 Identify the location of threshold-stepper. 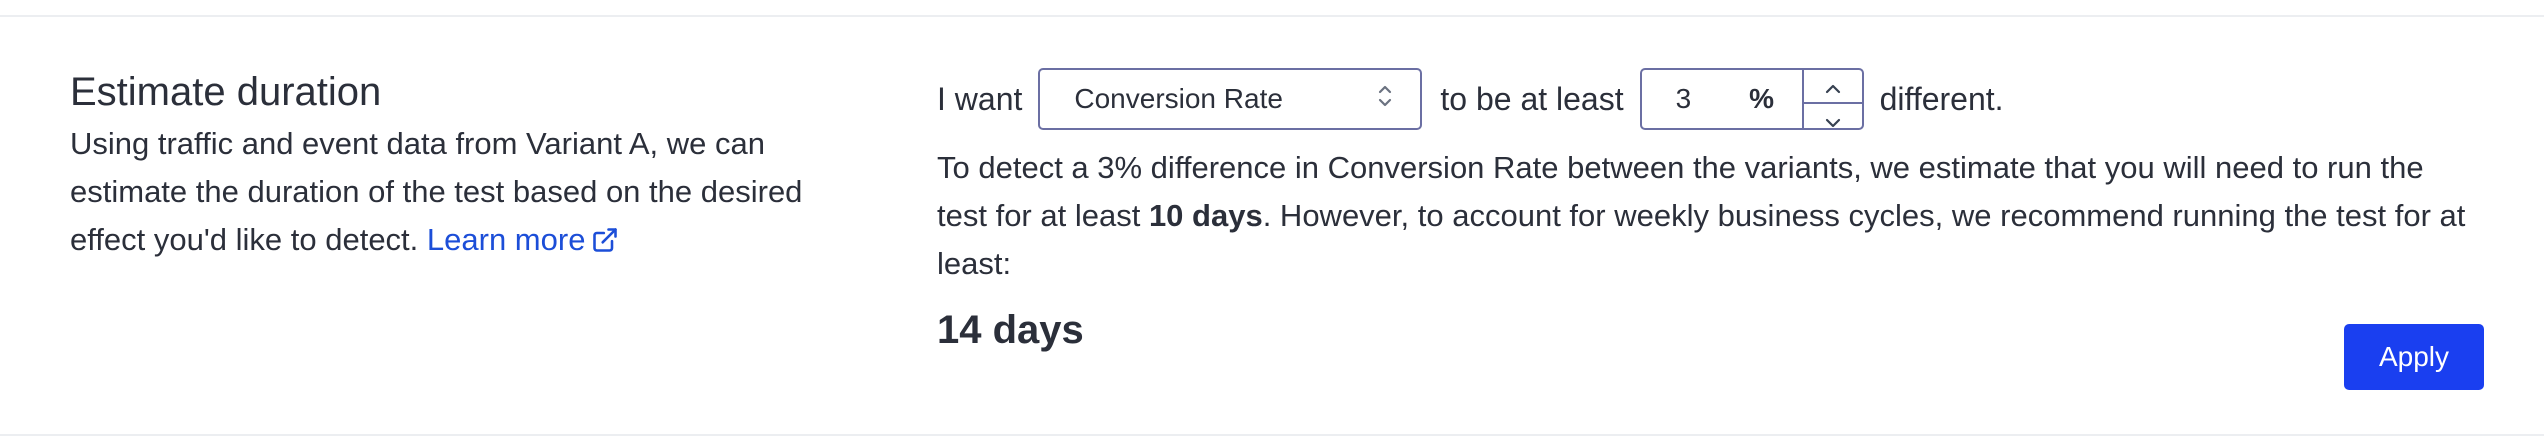
(1831, 99).